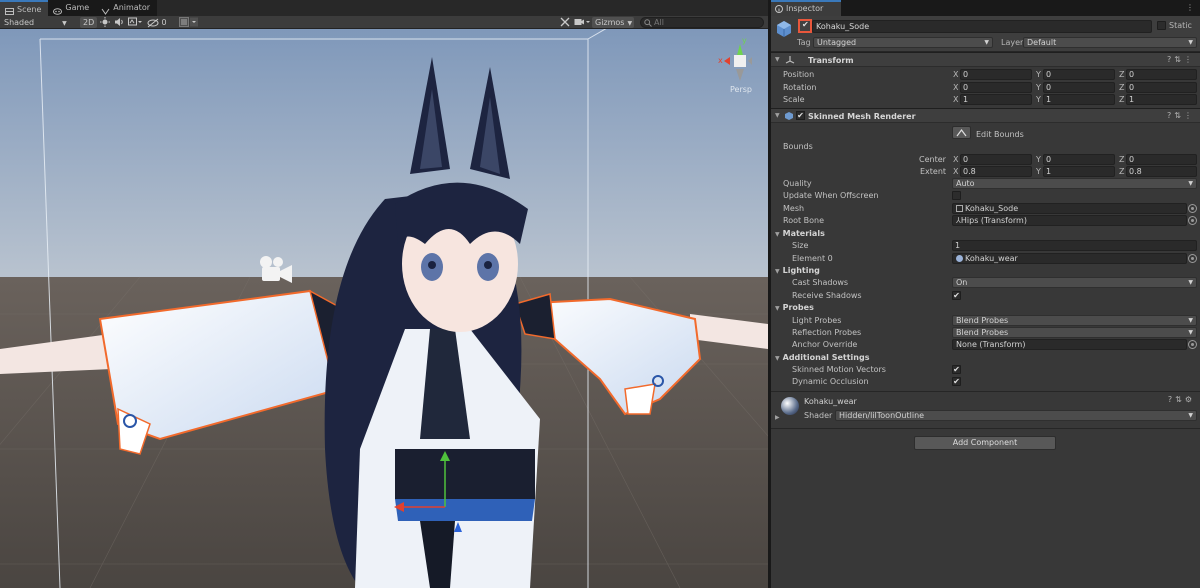 This screenshot has width=1200, height=588. What do you see at coordinates (822, 357) in the screenshot?
I see `additional-settings-foldout: ▼ Additional Settings` at bounding box center [822, 357].